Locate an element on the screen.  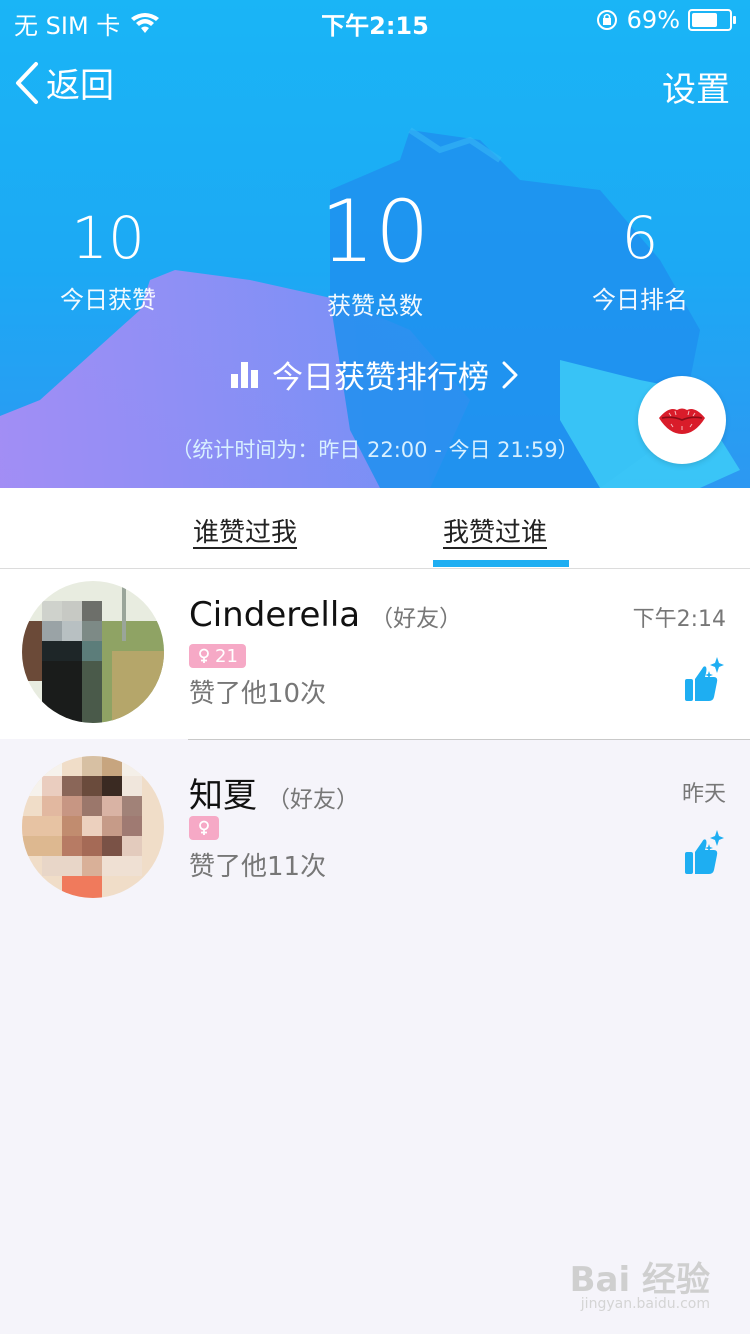
contact-name: 知夏 is located at coordinates (223, 796).